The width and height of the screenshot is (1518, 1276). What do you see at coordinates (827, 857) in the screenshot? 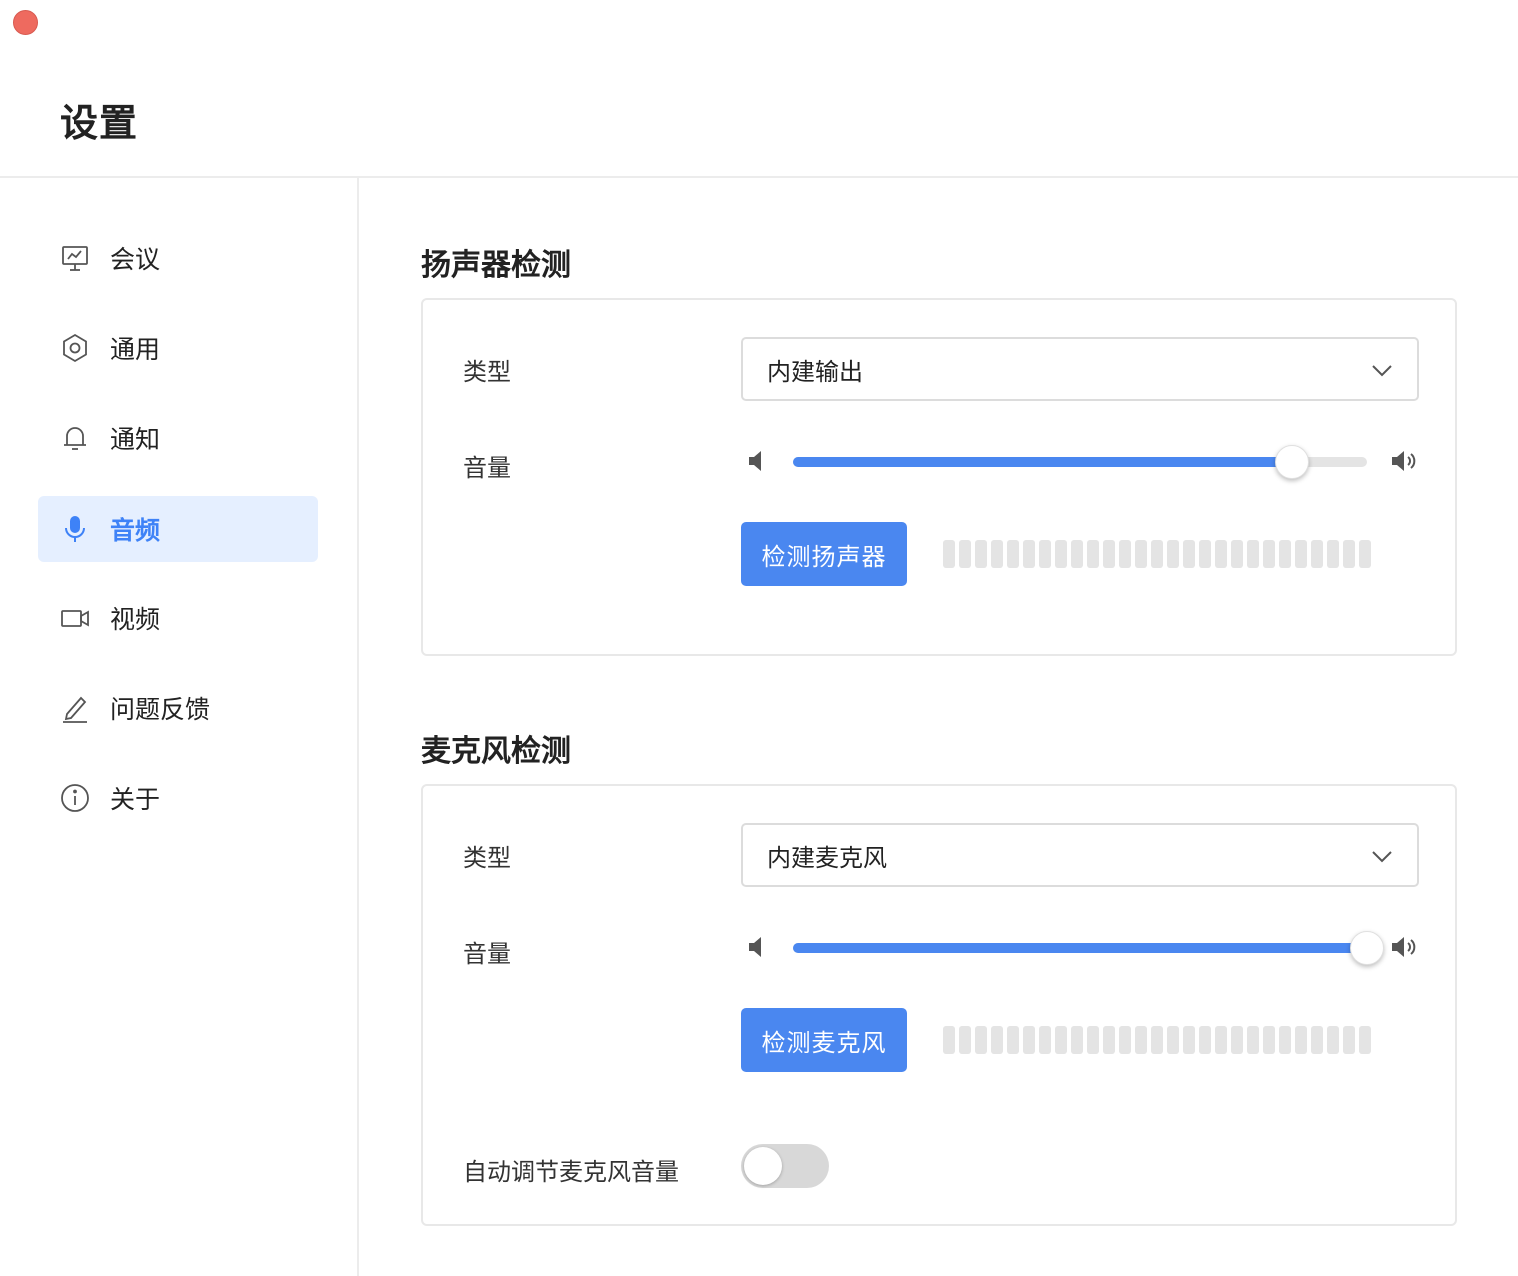
I see `microphone-type-value: 内建麦克风` at bounding box center [827, 857].